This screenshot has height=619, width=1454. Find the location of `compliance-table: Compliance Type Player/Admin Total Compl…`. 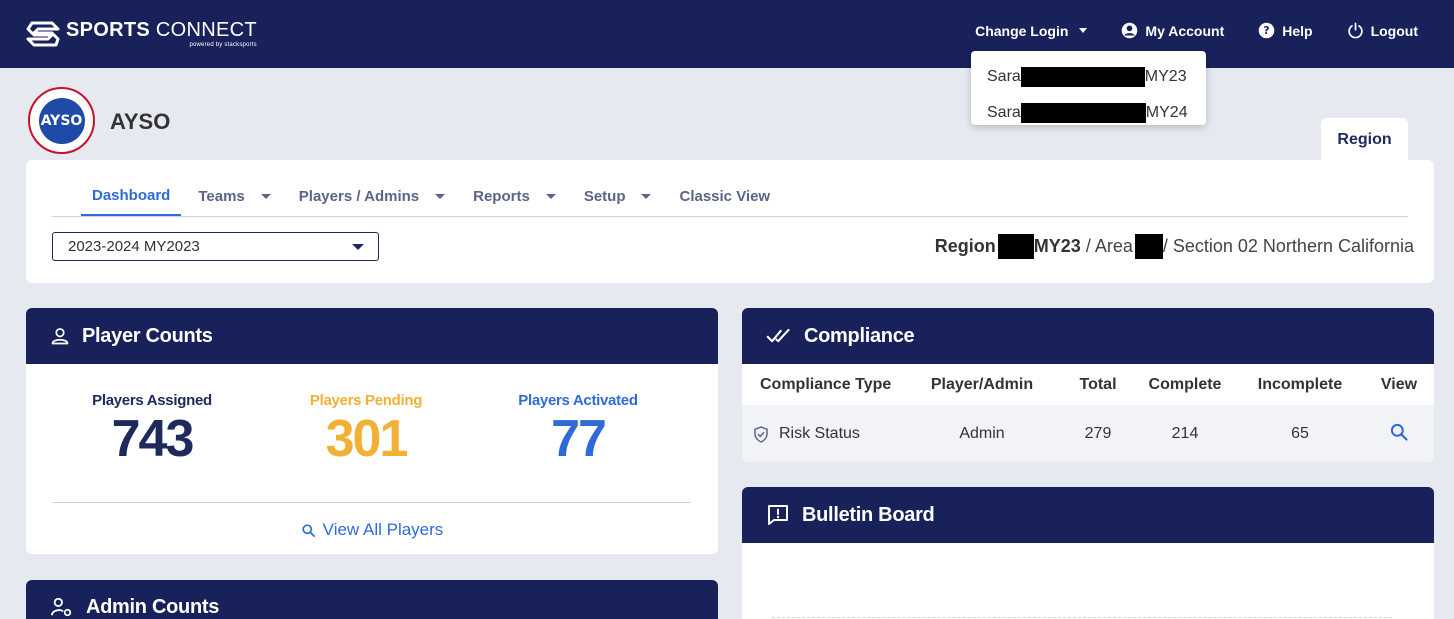

compliance-table: Compliance Type Player/Admin Total Compl… is located at coordinates (1088, 413).